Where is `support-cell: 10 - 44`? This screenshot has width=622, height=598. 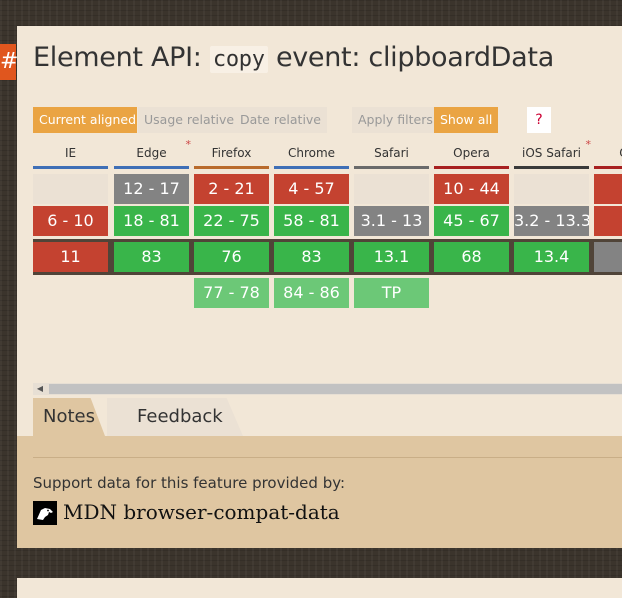 support-cell: 10 - 44 is located at coordinates (471, 189).